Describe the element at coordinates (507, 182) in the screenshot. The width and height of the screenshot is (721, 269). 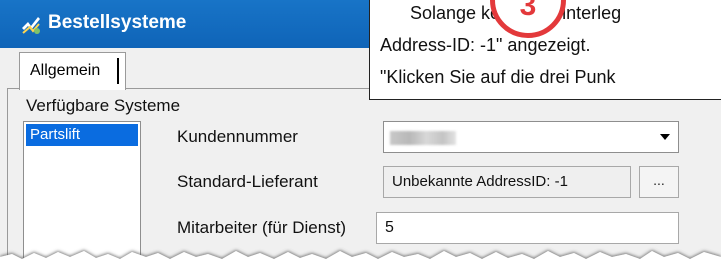
I see `default-supplier-field: Unbekannte AddressID: -1` at that location.